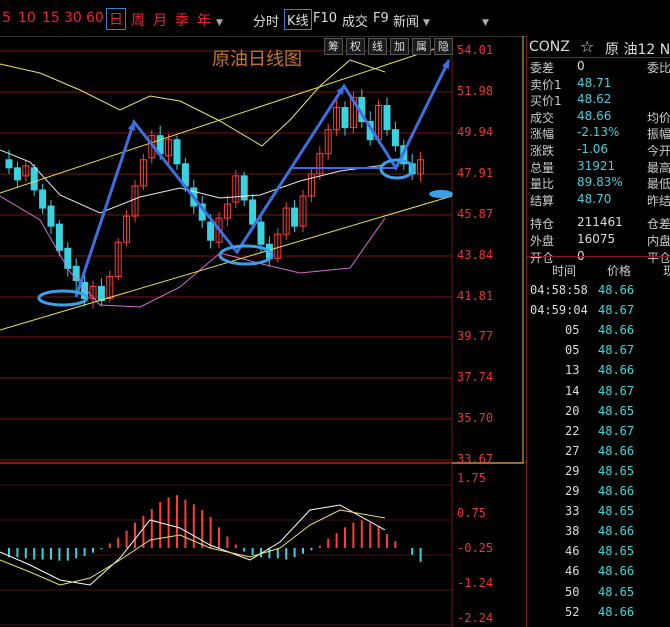  What do you see at coordinates (559, 290) in the screenshot?
I see `tick-time: 04:58:58` at bounding box center [559, 290].